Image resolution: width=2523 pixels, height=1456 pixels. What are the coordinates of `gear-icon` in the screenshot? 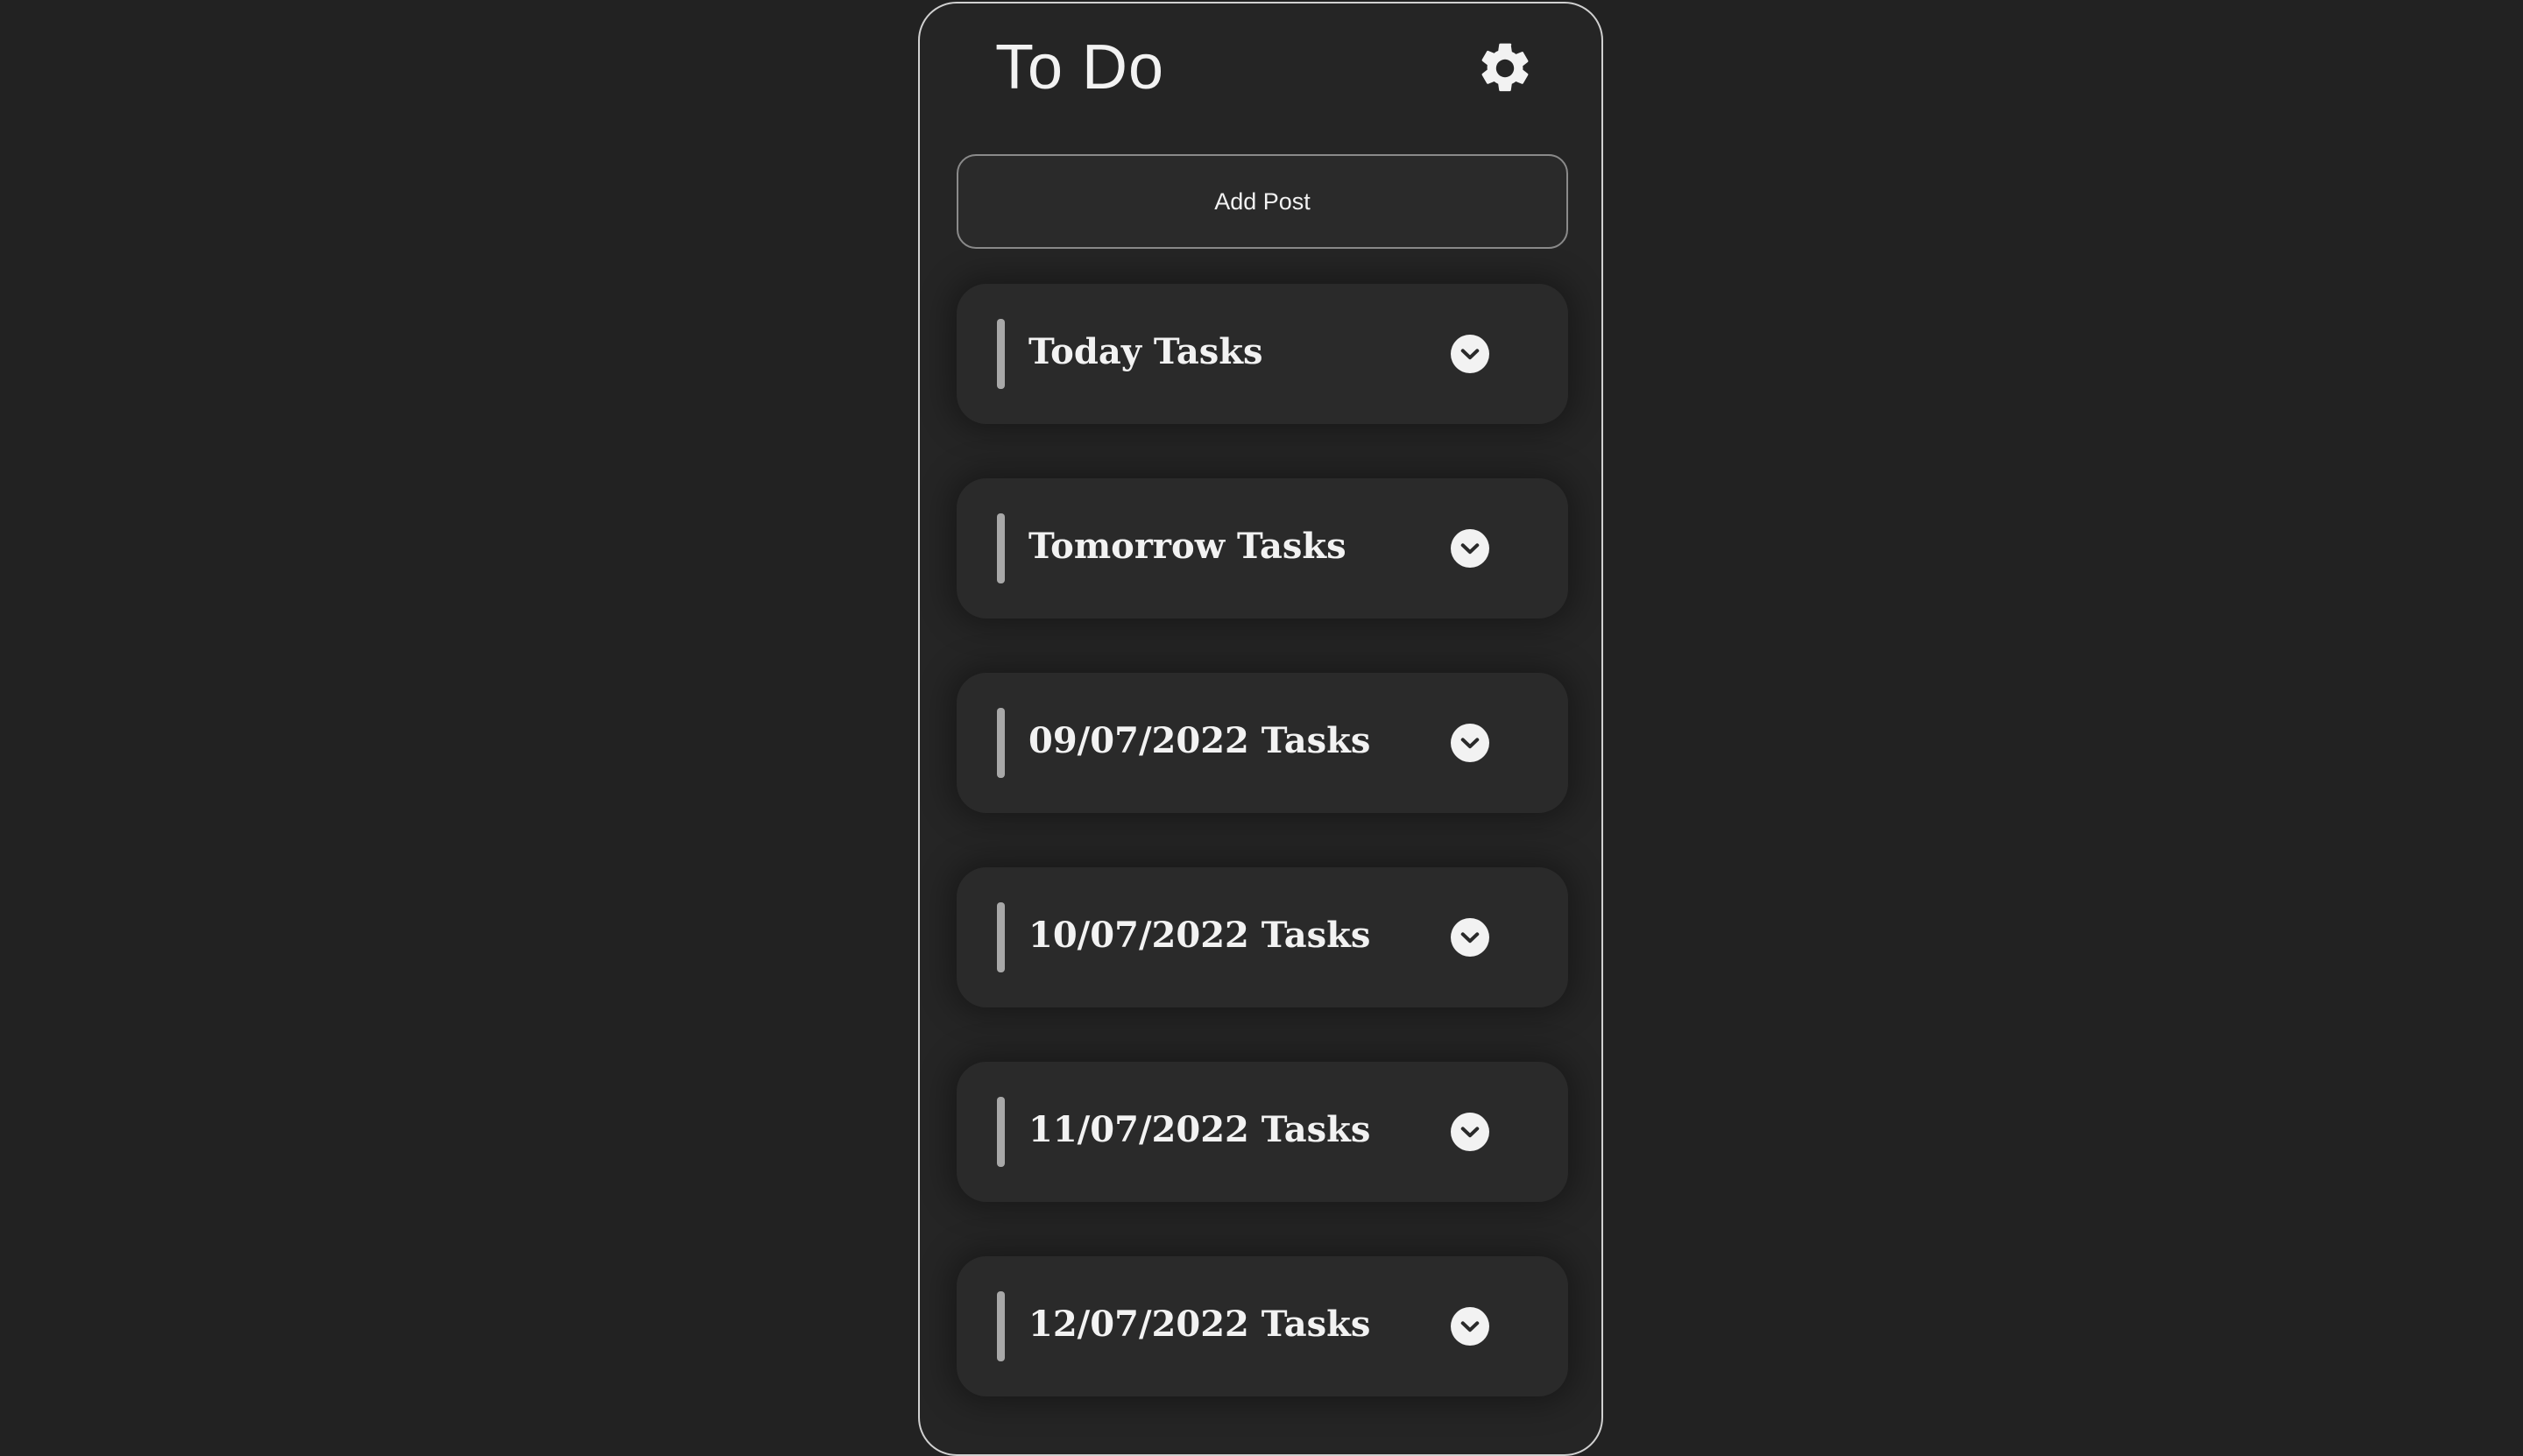 It's located at (1505, 68).